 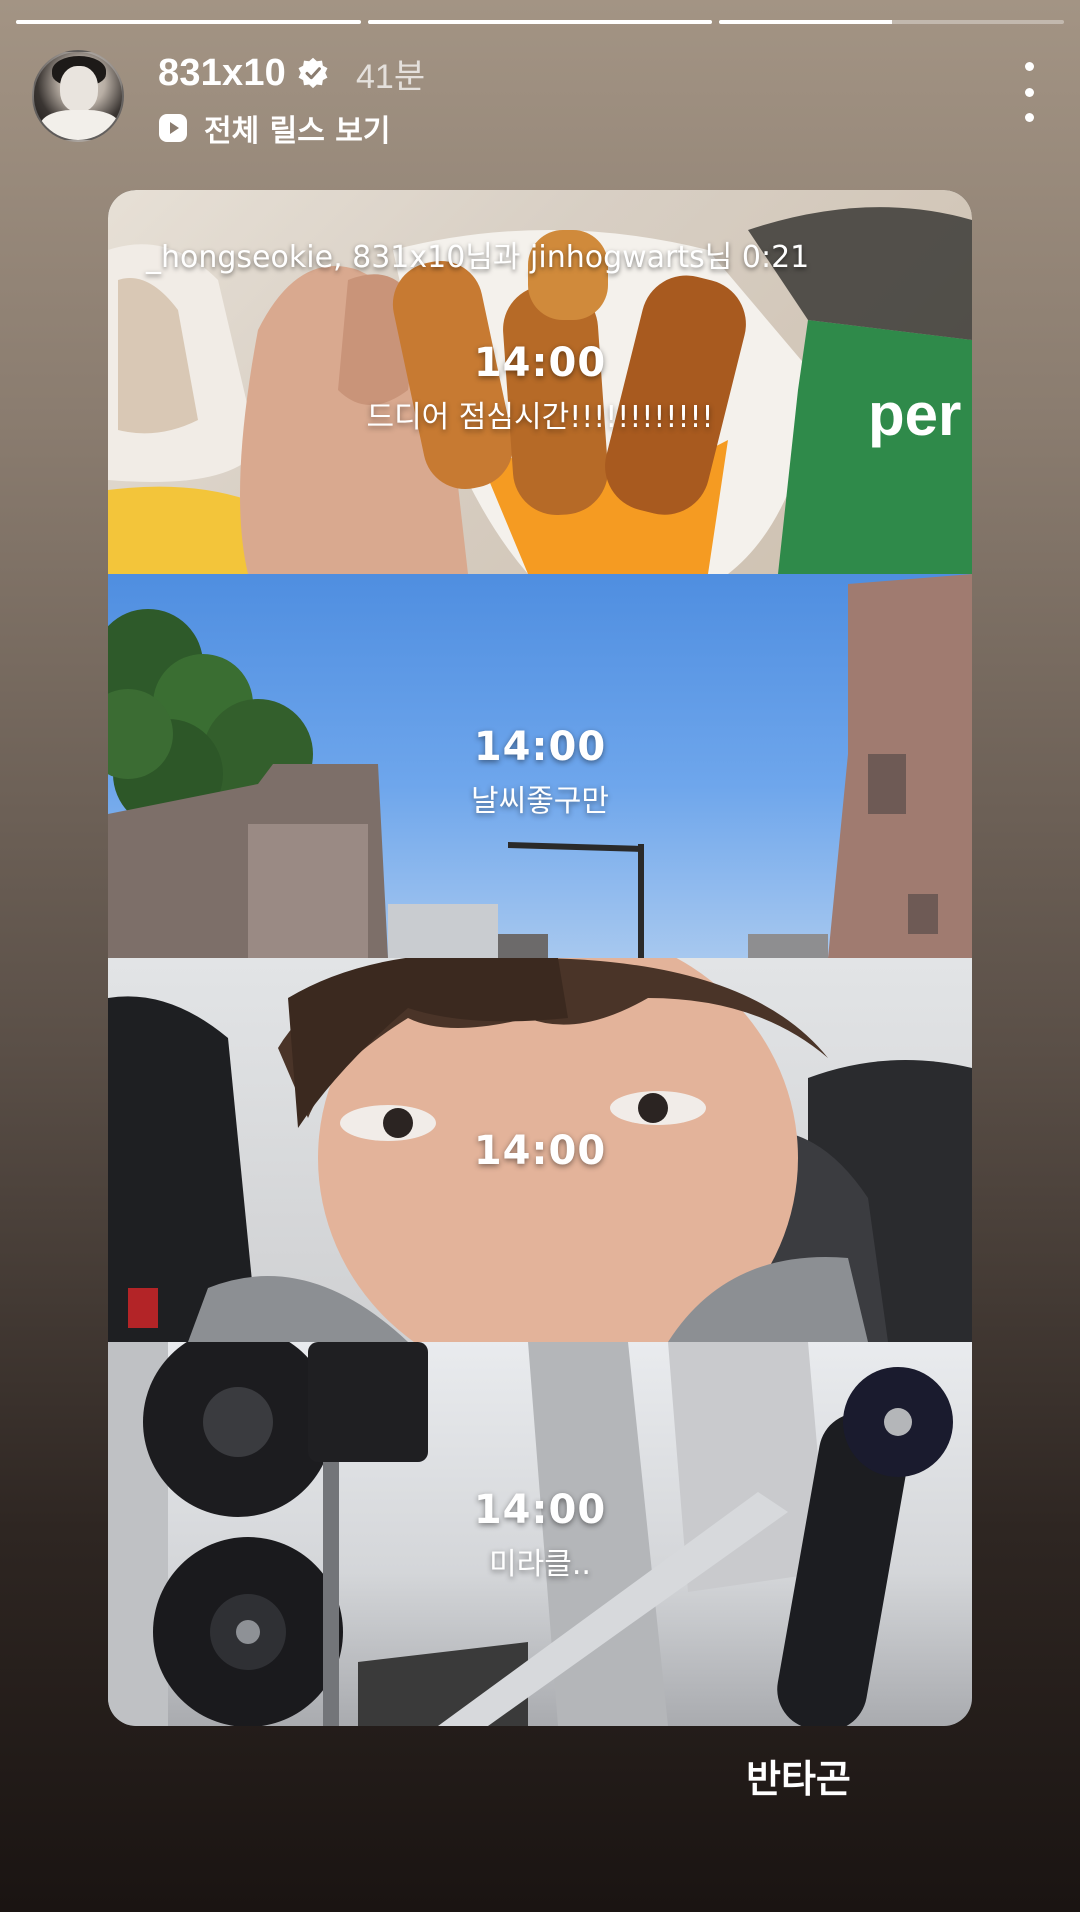 I want to click on panel-caption: 미라클.., so click(x=540, y=1564).